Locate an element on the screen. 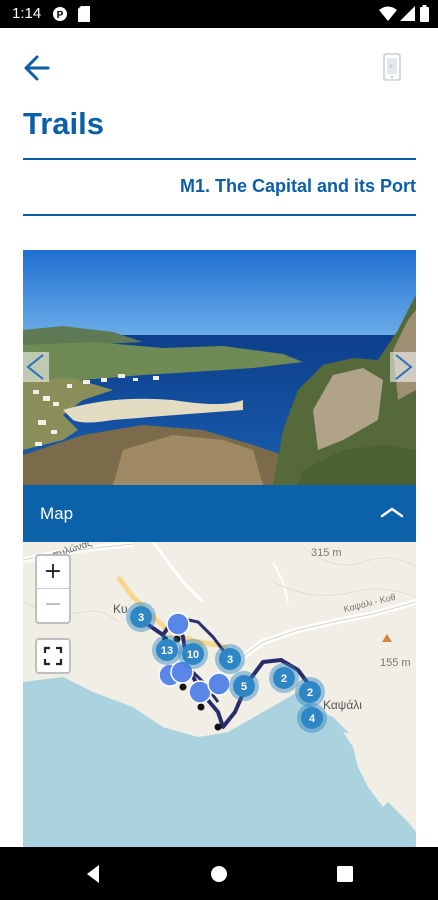  cluster-count: 5 is located at coordinates (244, 687).